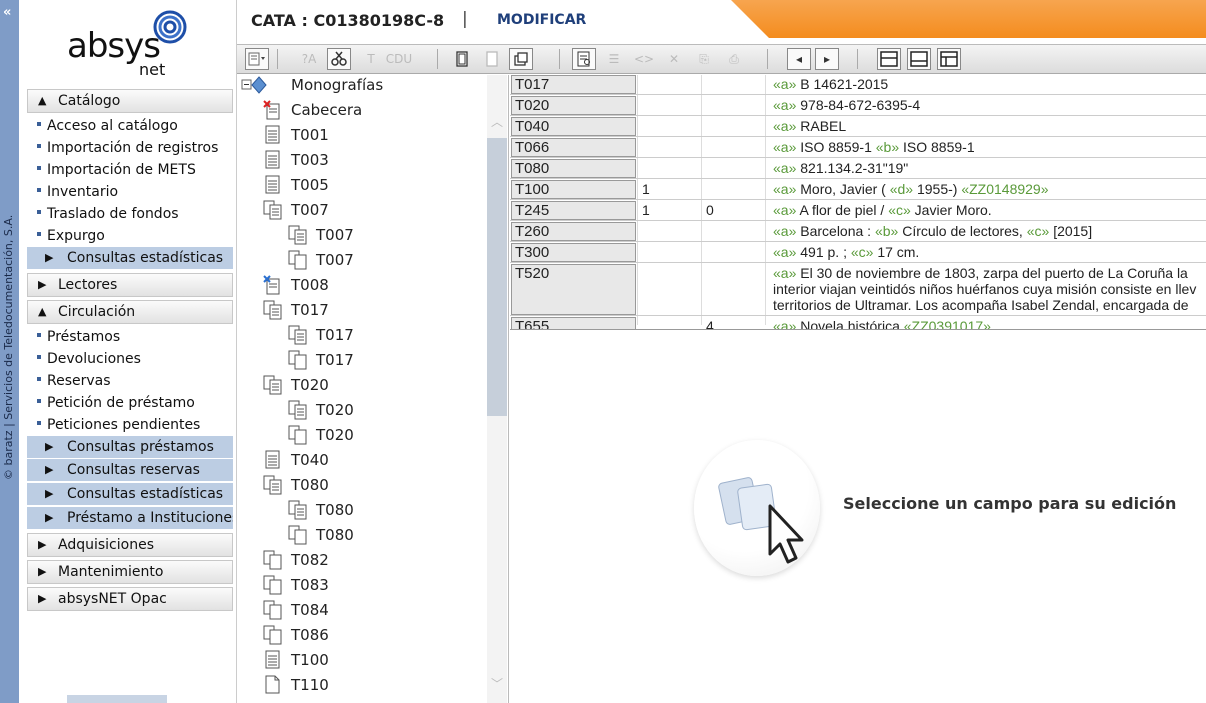  What do you see at coordinates (7, 12) in the screenshot?
I see `collapse-sidebar-icon: «` at bounding box center [7, 12].